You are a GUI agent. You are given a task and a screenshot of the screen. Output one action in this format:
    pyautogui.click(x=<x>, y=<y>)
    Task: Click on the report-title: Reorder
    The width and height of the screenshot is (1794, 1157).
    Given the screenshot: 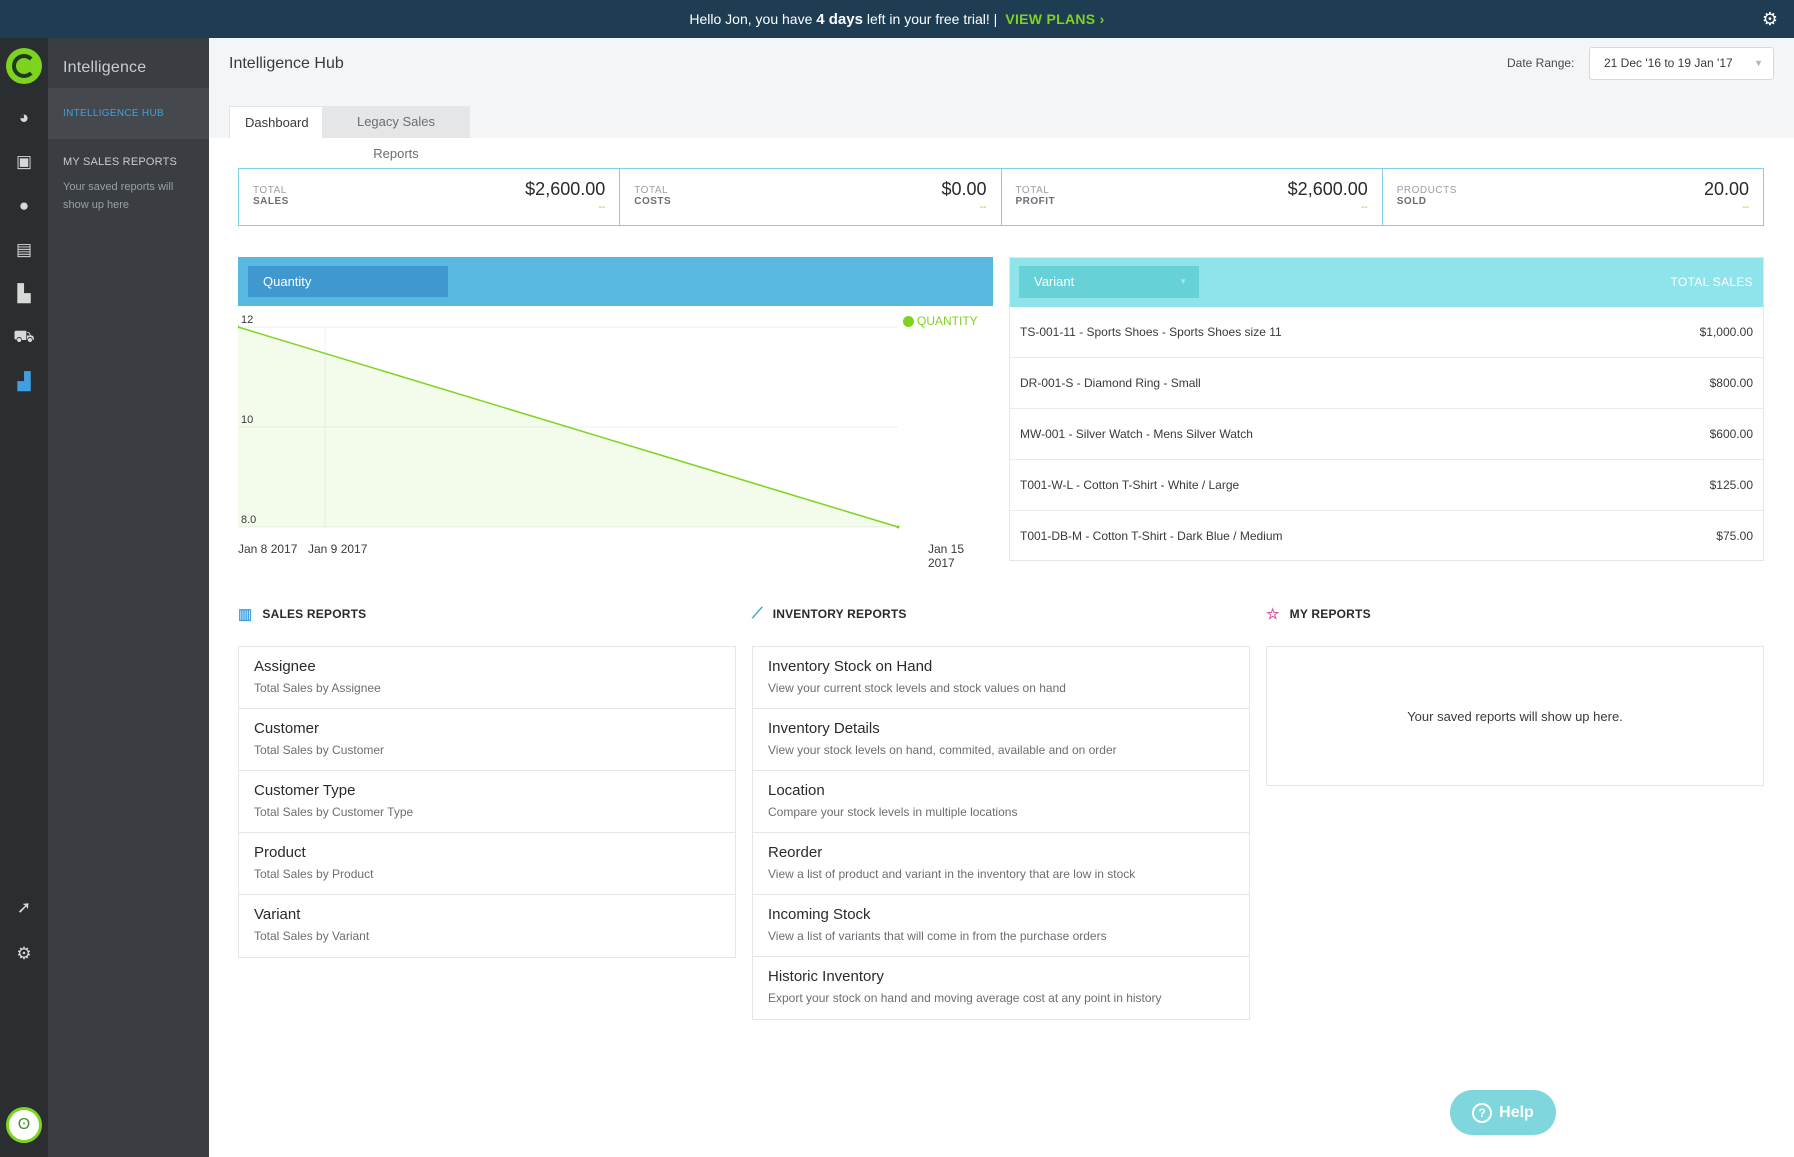 What is the action you would take?
    pyautogui.click(x=795, y=852)
    